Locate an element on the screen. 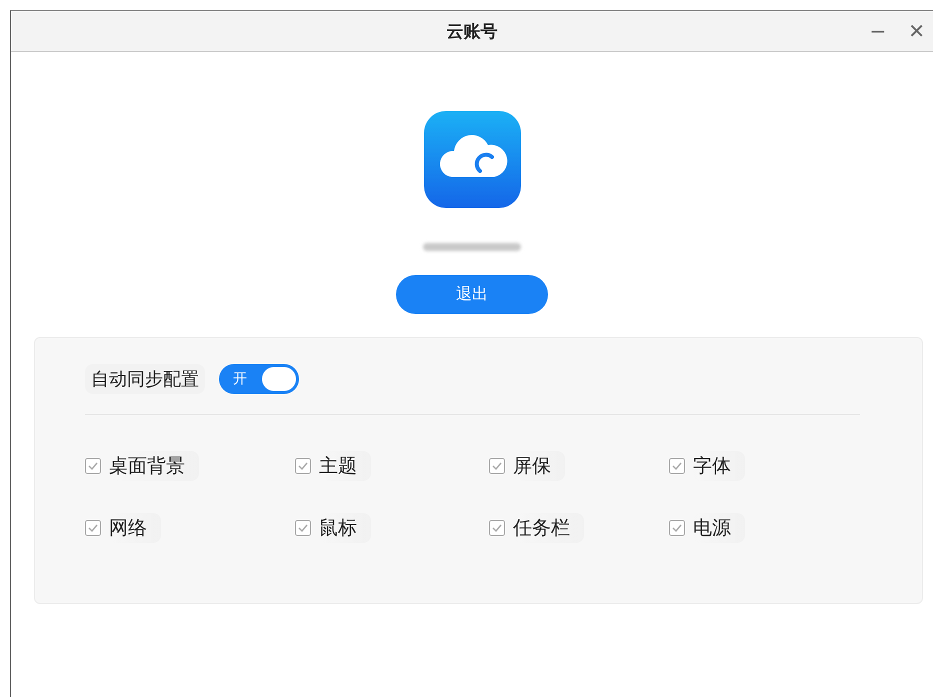  cloud-app-icon is located at coordinates (472, 159).